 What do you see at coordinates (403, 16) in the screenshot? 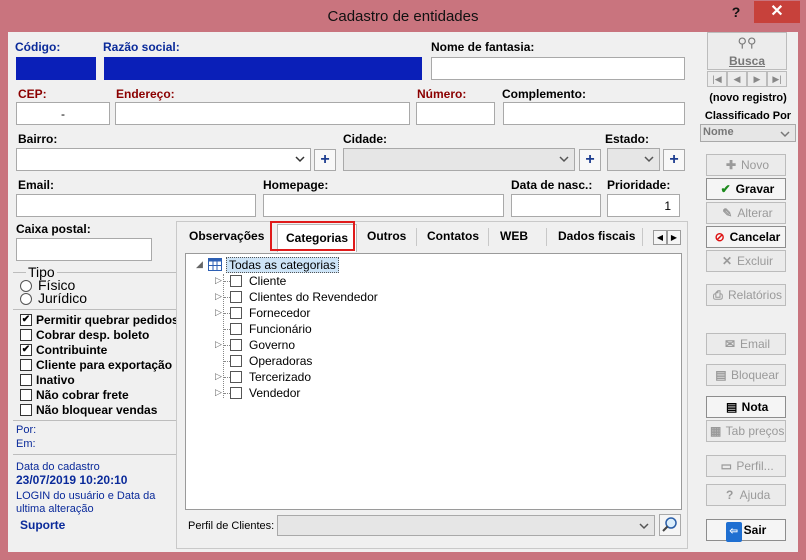
I see `title-bar: Cadastro de entidades ? ✕` at bounding box center [403, 16].